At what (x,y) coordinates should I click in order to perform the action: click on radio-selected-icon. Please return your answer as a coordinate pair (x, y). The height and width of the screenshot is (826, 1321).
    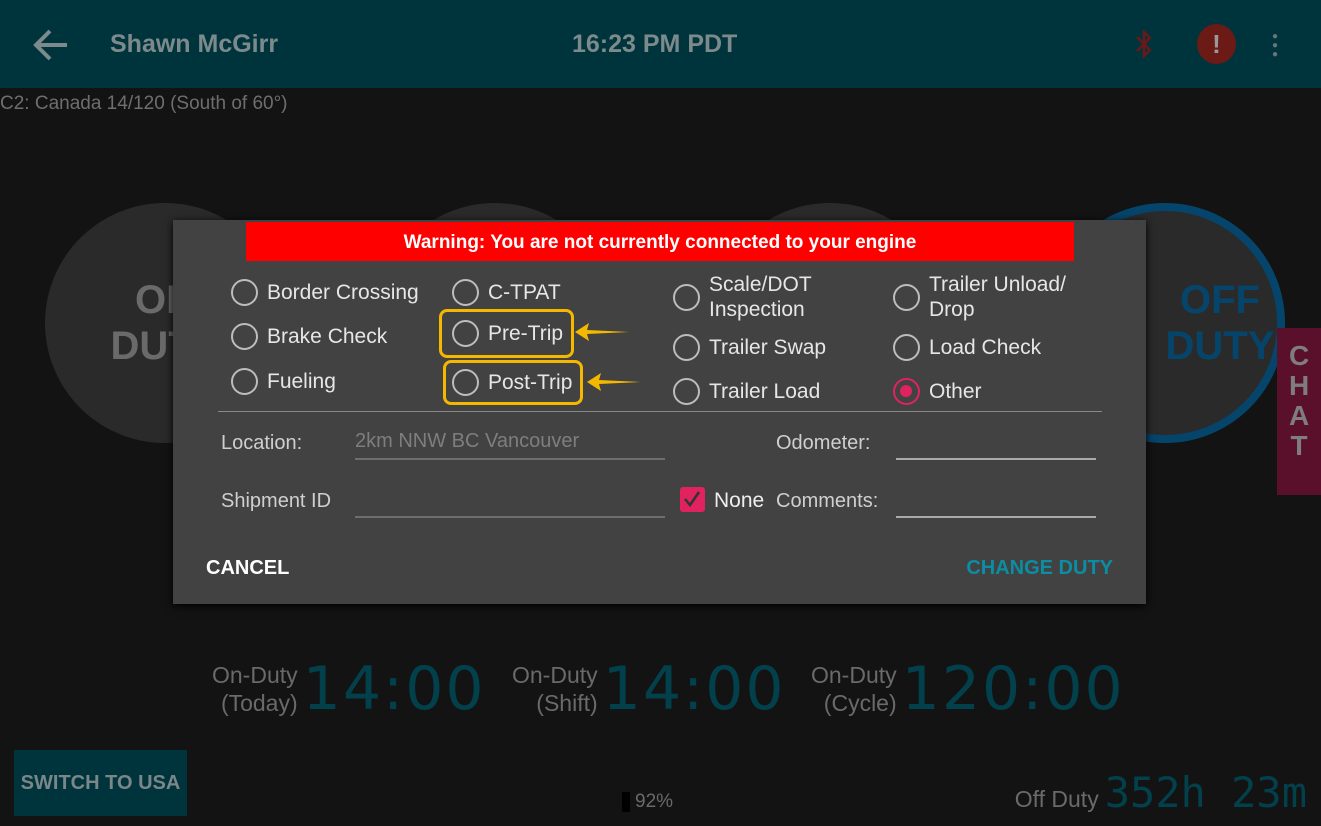
    Looking at the image, I should click on (906, 391).